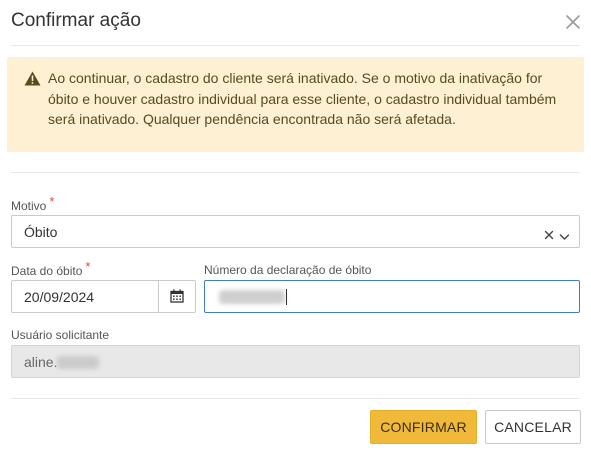  What do you see at coordinates (564, 237) in the screenshot?
I see `chevron-down-icon` at bounding box center [564, 237].